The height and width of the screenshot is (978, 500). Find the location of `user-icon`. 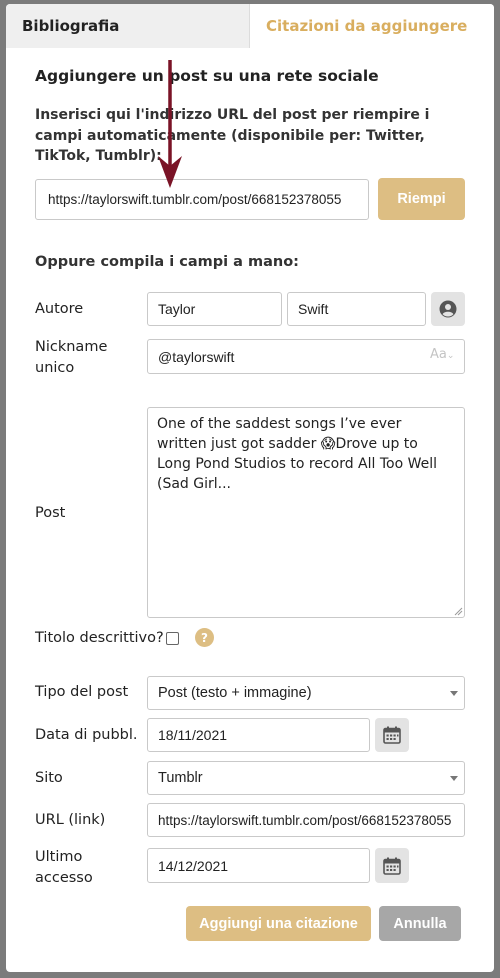

user-icon is located at coordinates (448, 309).